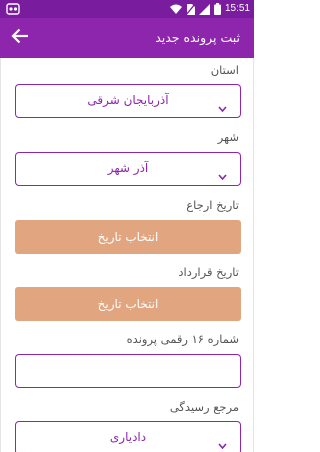 The height and width of the screenshot is (452, 320). I want to click on province-label: استان, so click(224, 70).